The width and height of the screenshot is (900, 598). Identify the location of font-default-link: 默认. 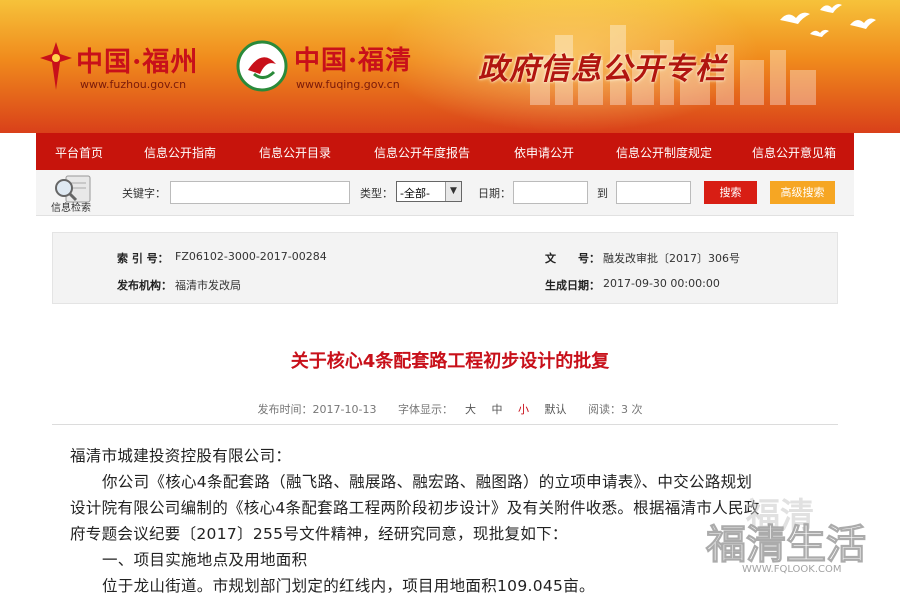
(555, 409).